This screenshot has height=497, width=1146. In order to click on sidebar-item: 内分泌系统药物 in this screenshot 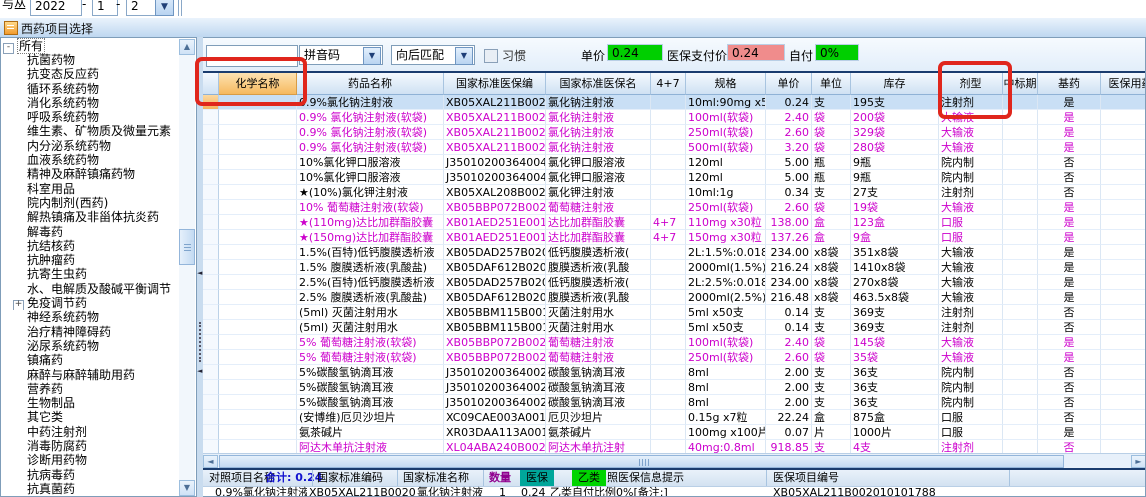, I will do `click(92, 146)`.